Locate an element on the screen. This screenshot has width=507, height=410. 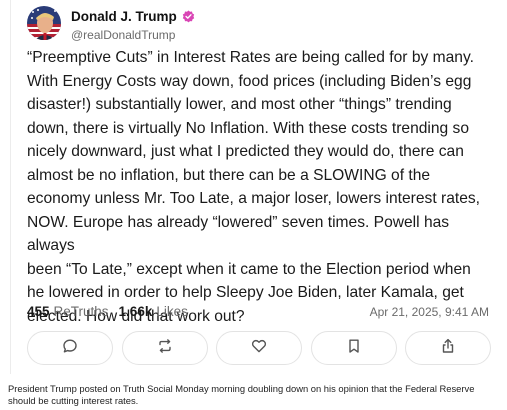
share-button is located at coordinates (448, 348).